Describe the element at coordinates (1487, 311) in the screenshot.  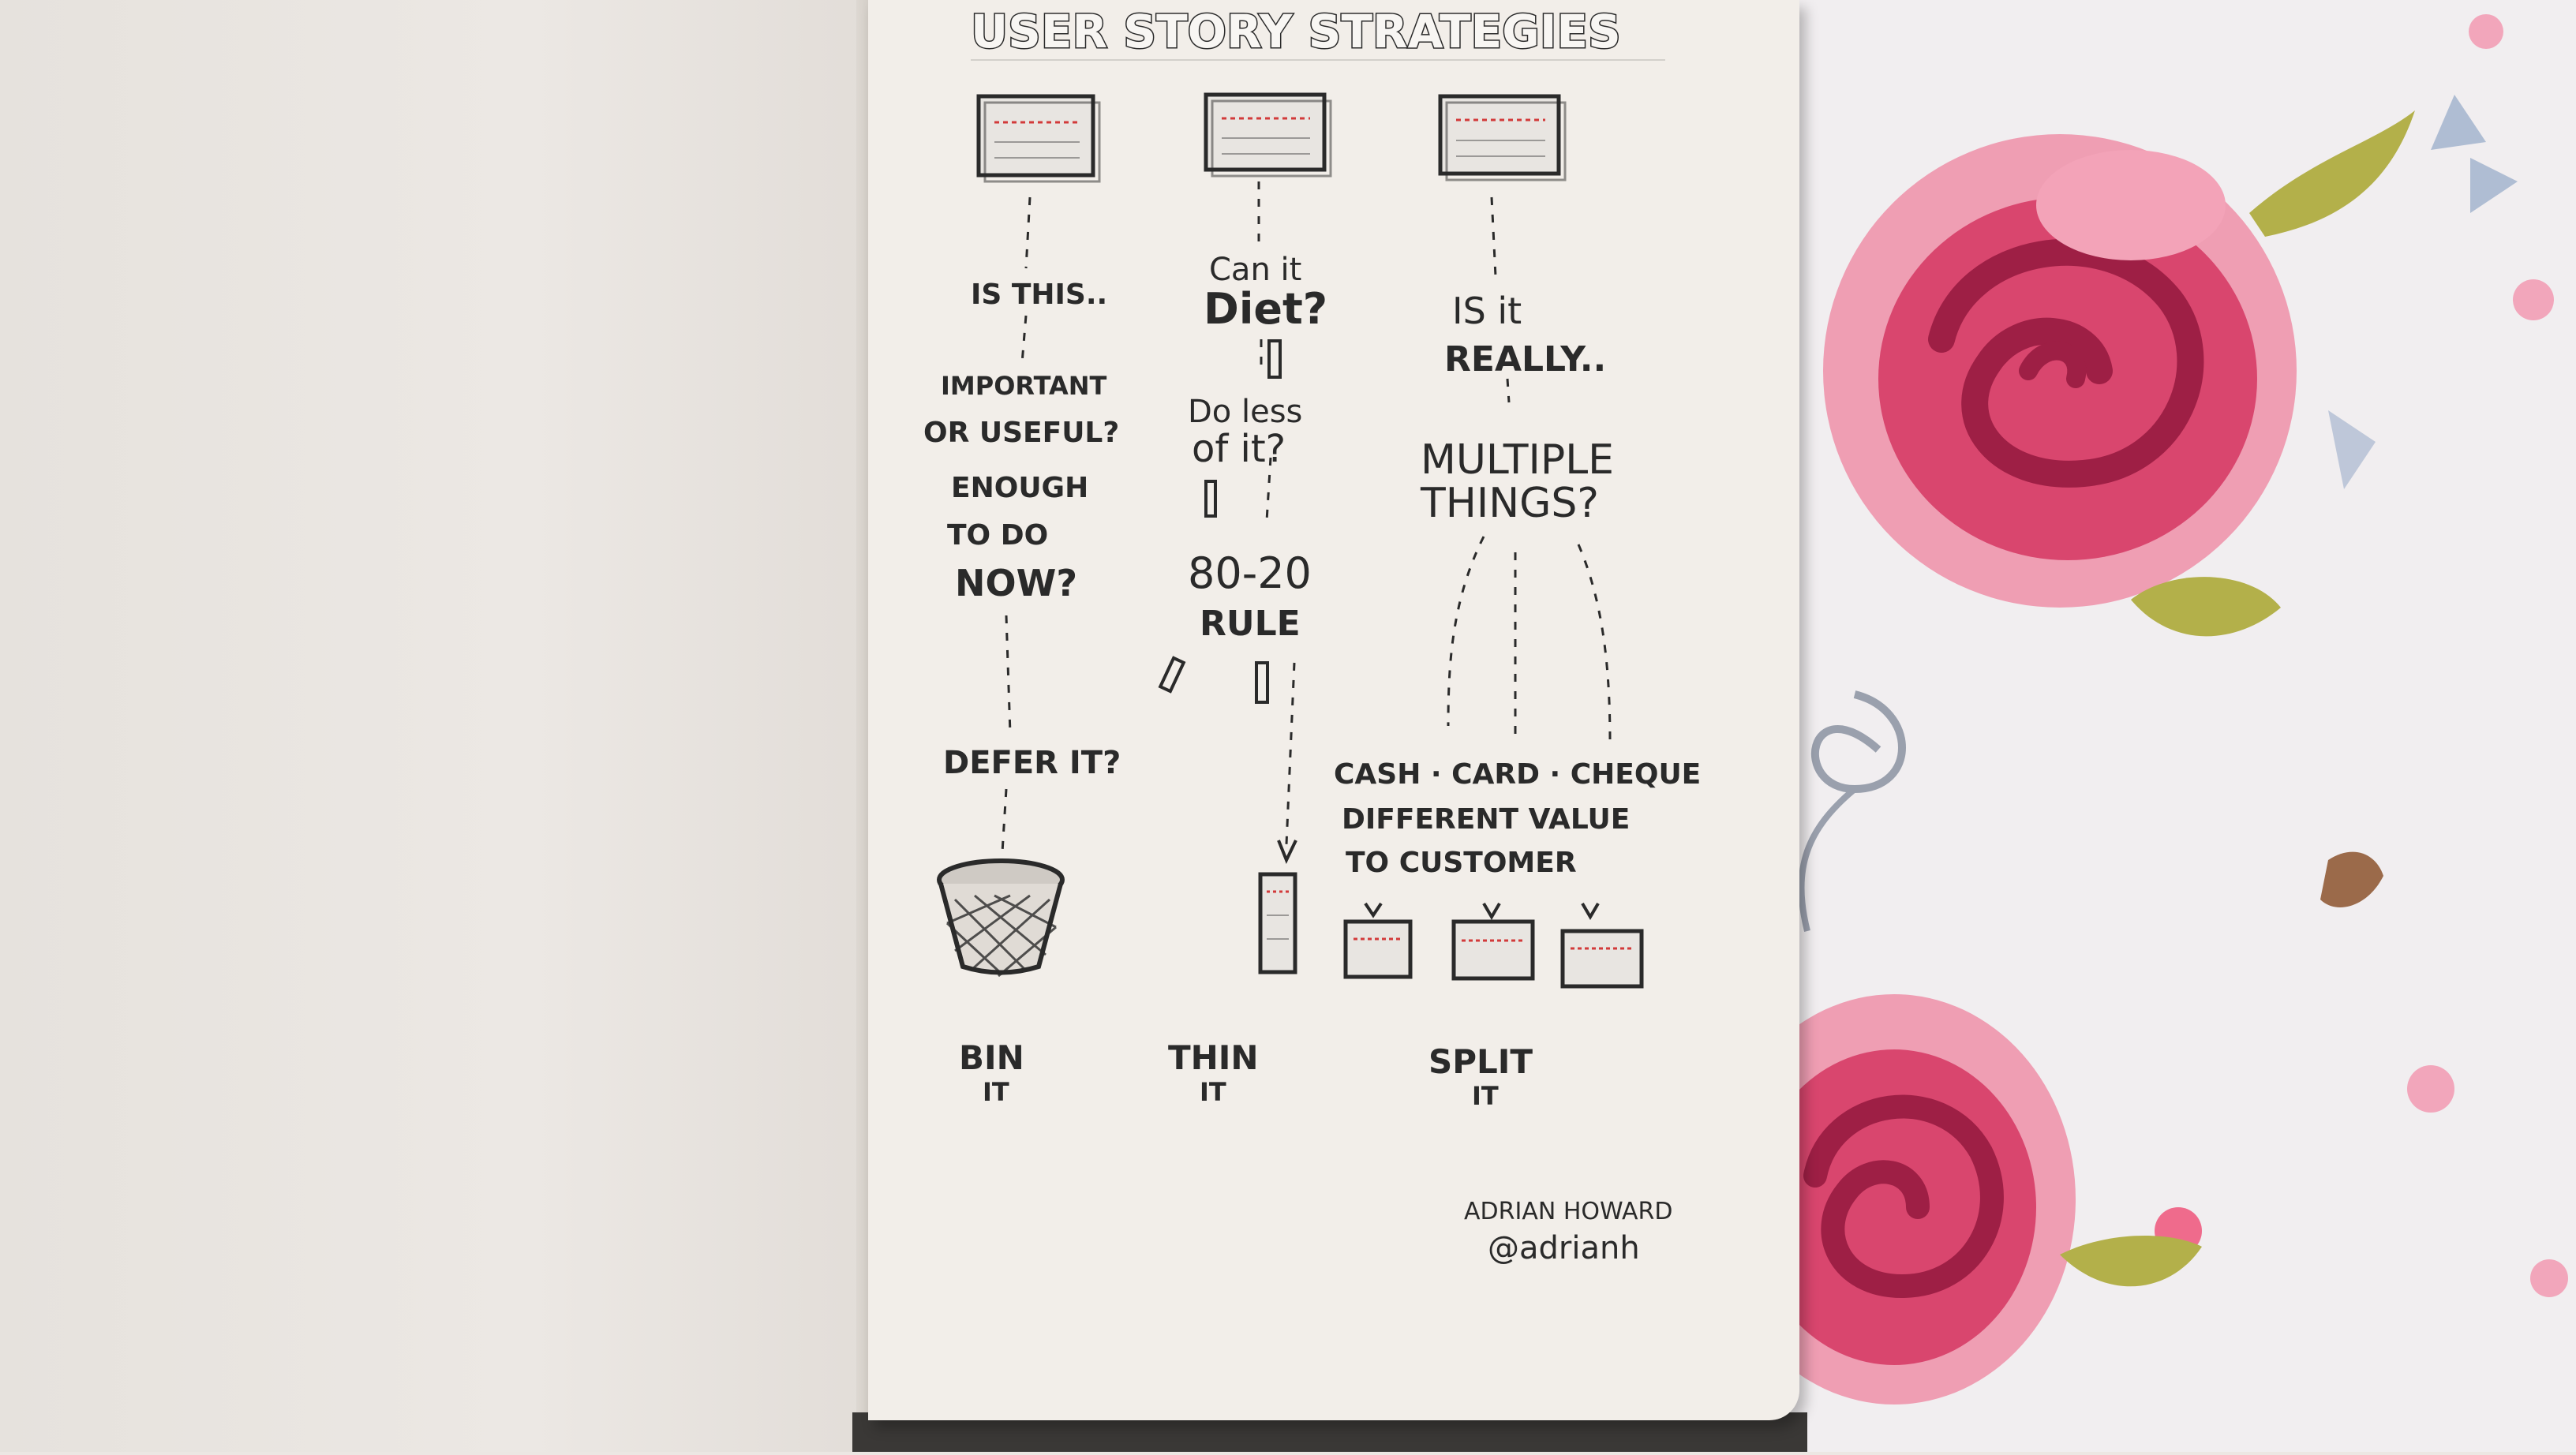
I see `question-text: IS it` at that location.